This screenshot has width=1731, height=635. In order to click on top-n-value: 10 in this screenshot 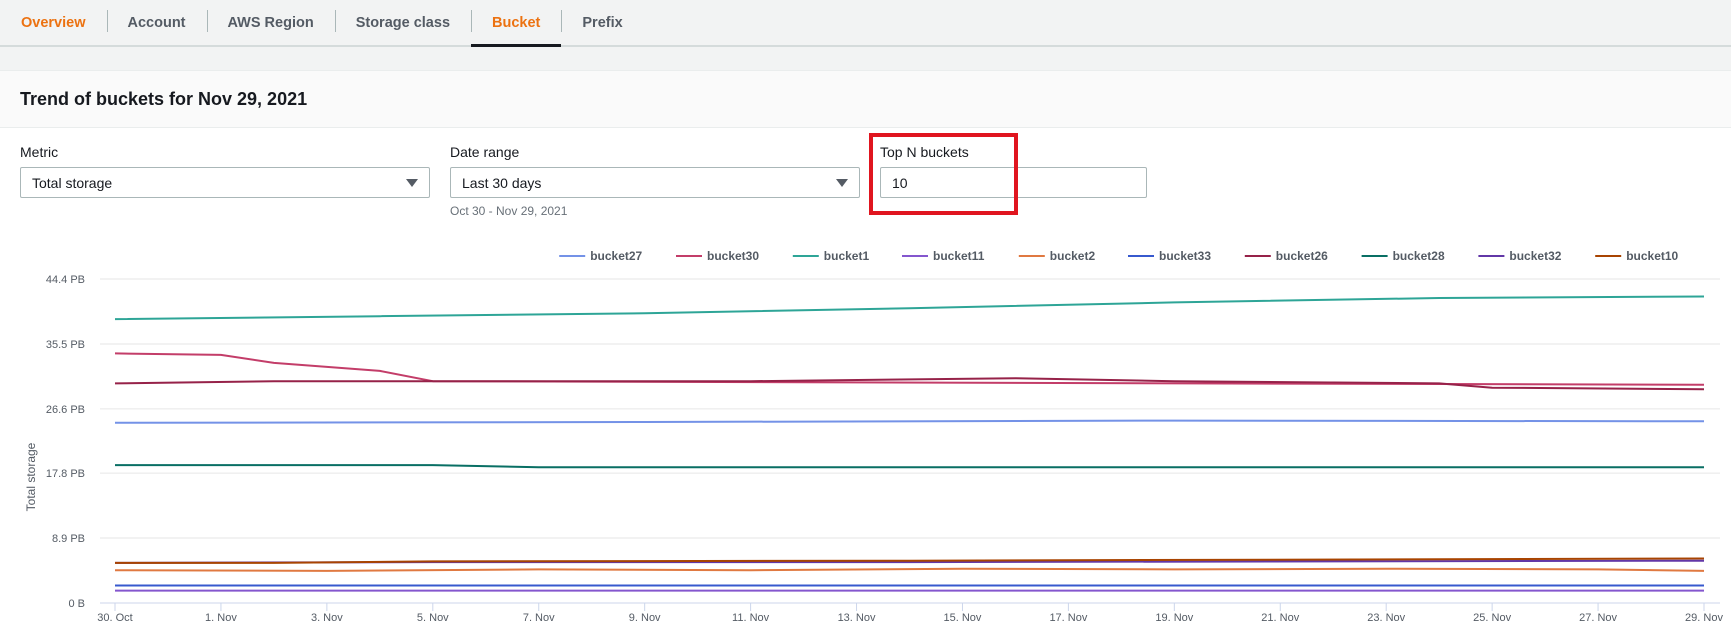, I will do `click(900, 182)`.